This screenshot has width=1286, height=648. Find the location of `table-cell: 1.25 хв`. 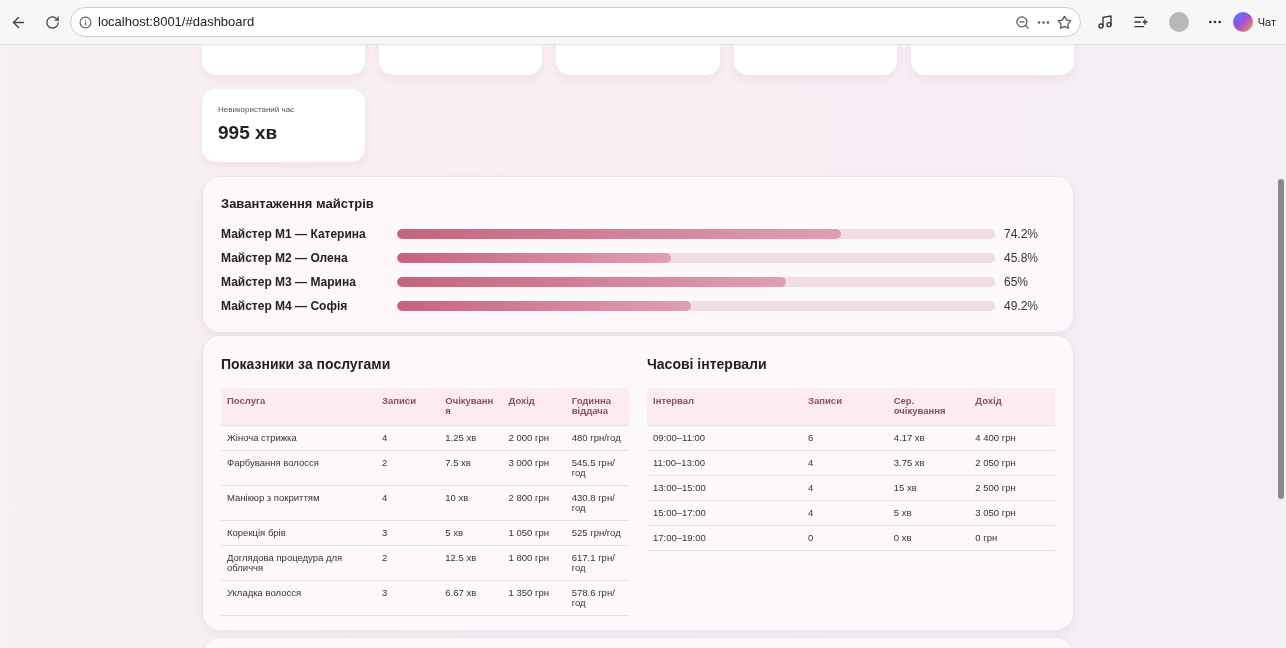

table-cell: 1.25 хв is located at coordinates (471, 437).